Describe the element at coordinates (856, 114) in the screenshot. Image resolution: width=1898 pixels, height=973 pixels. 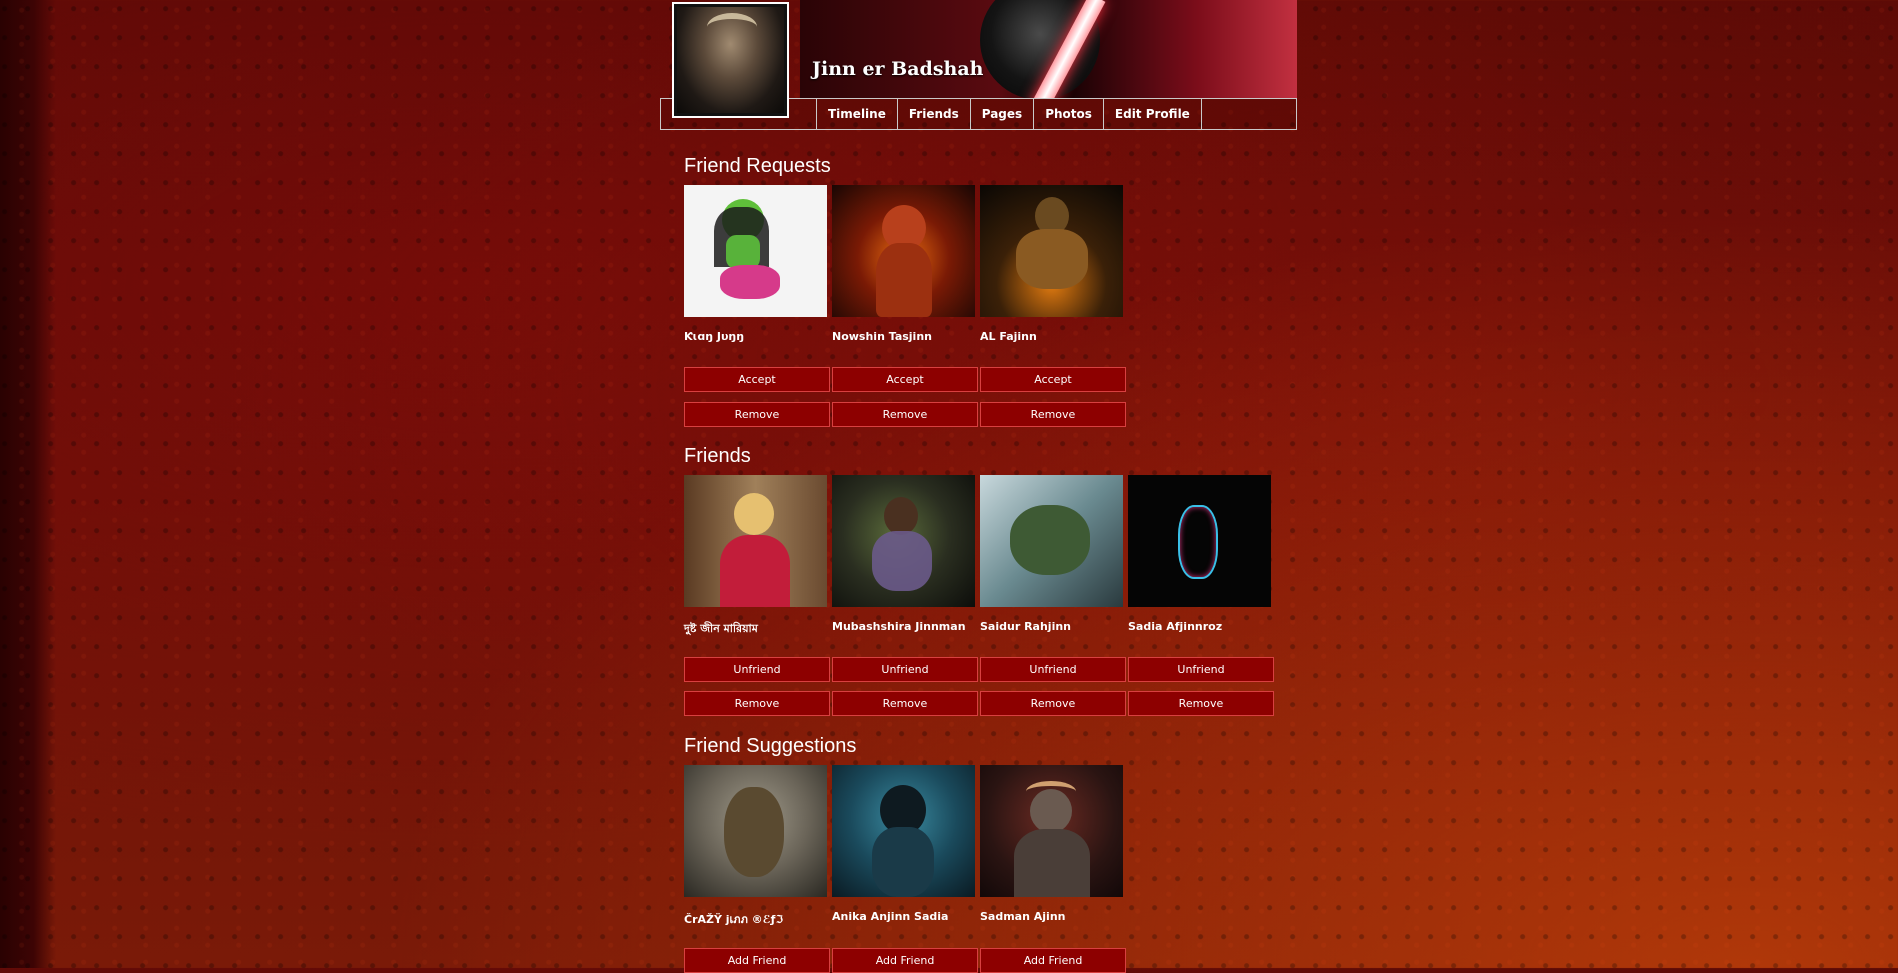
I see `nav-timeline: Timeline` at that location.